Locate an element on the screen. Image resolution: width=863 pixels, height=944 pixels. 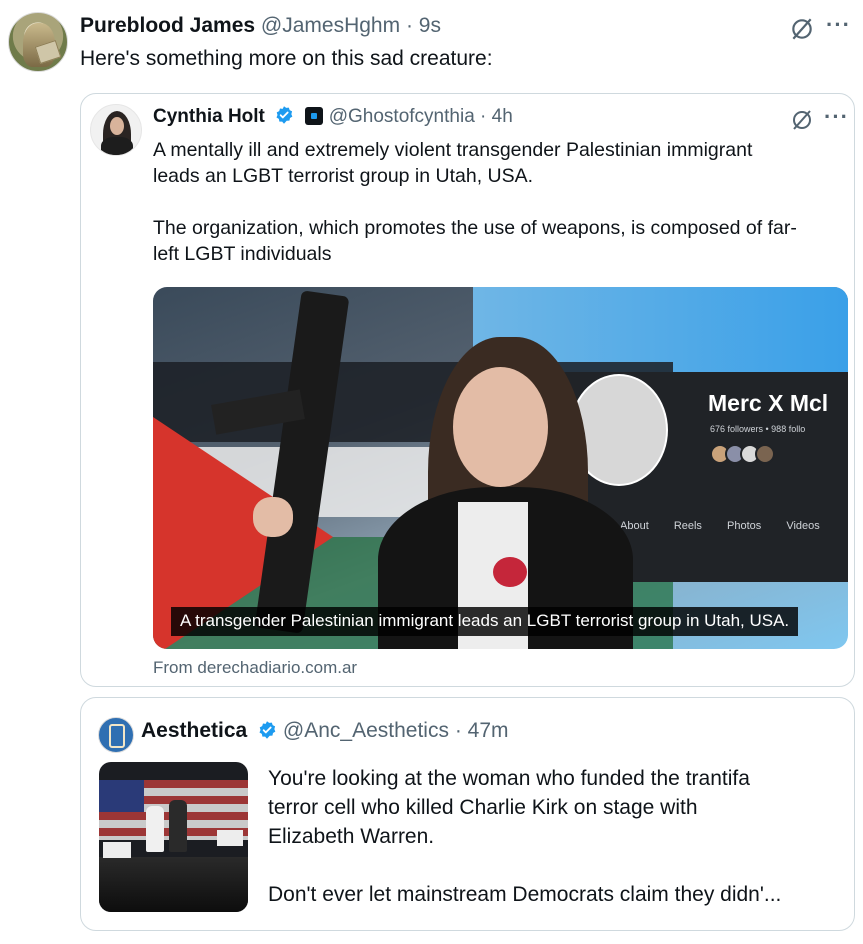
avatar-pureblood-james is located at coordinates (38, 42).